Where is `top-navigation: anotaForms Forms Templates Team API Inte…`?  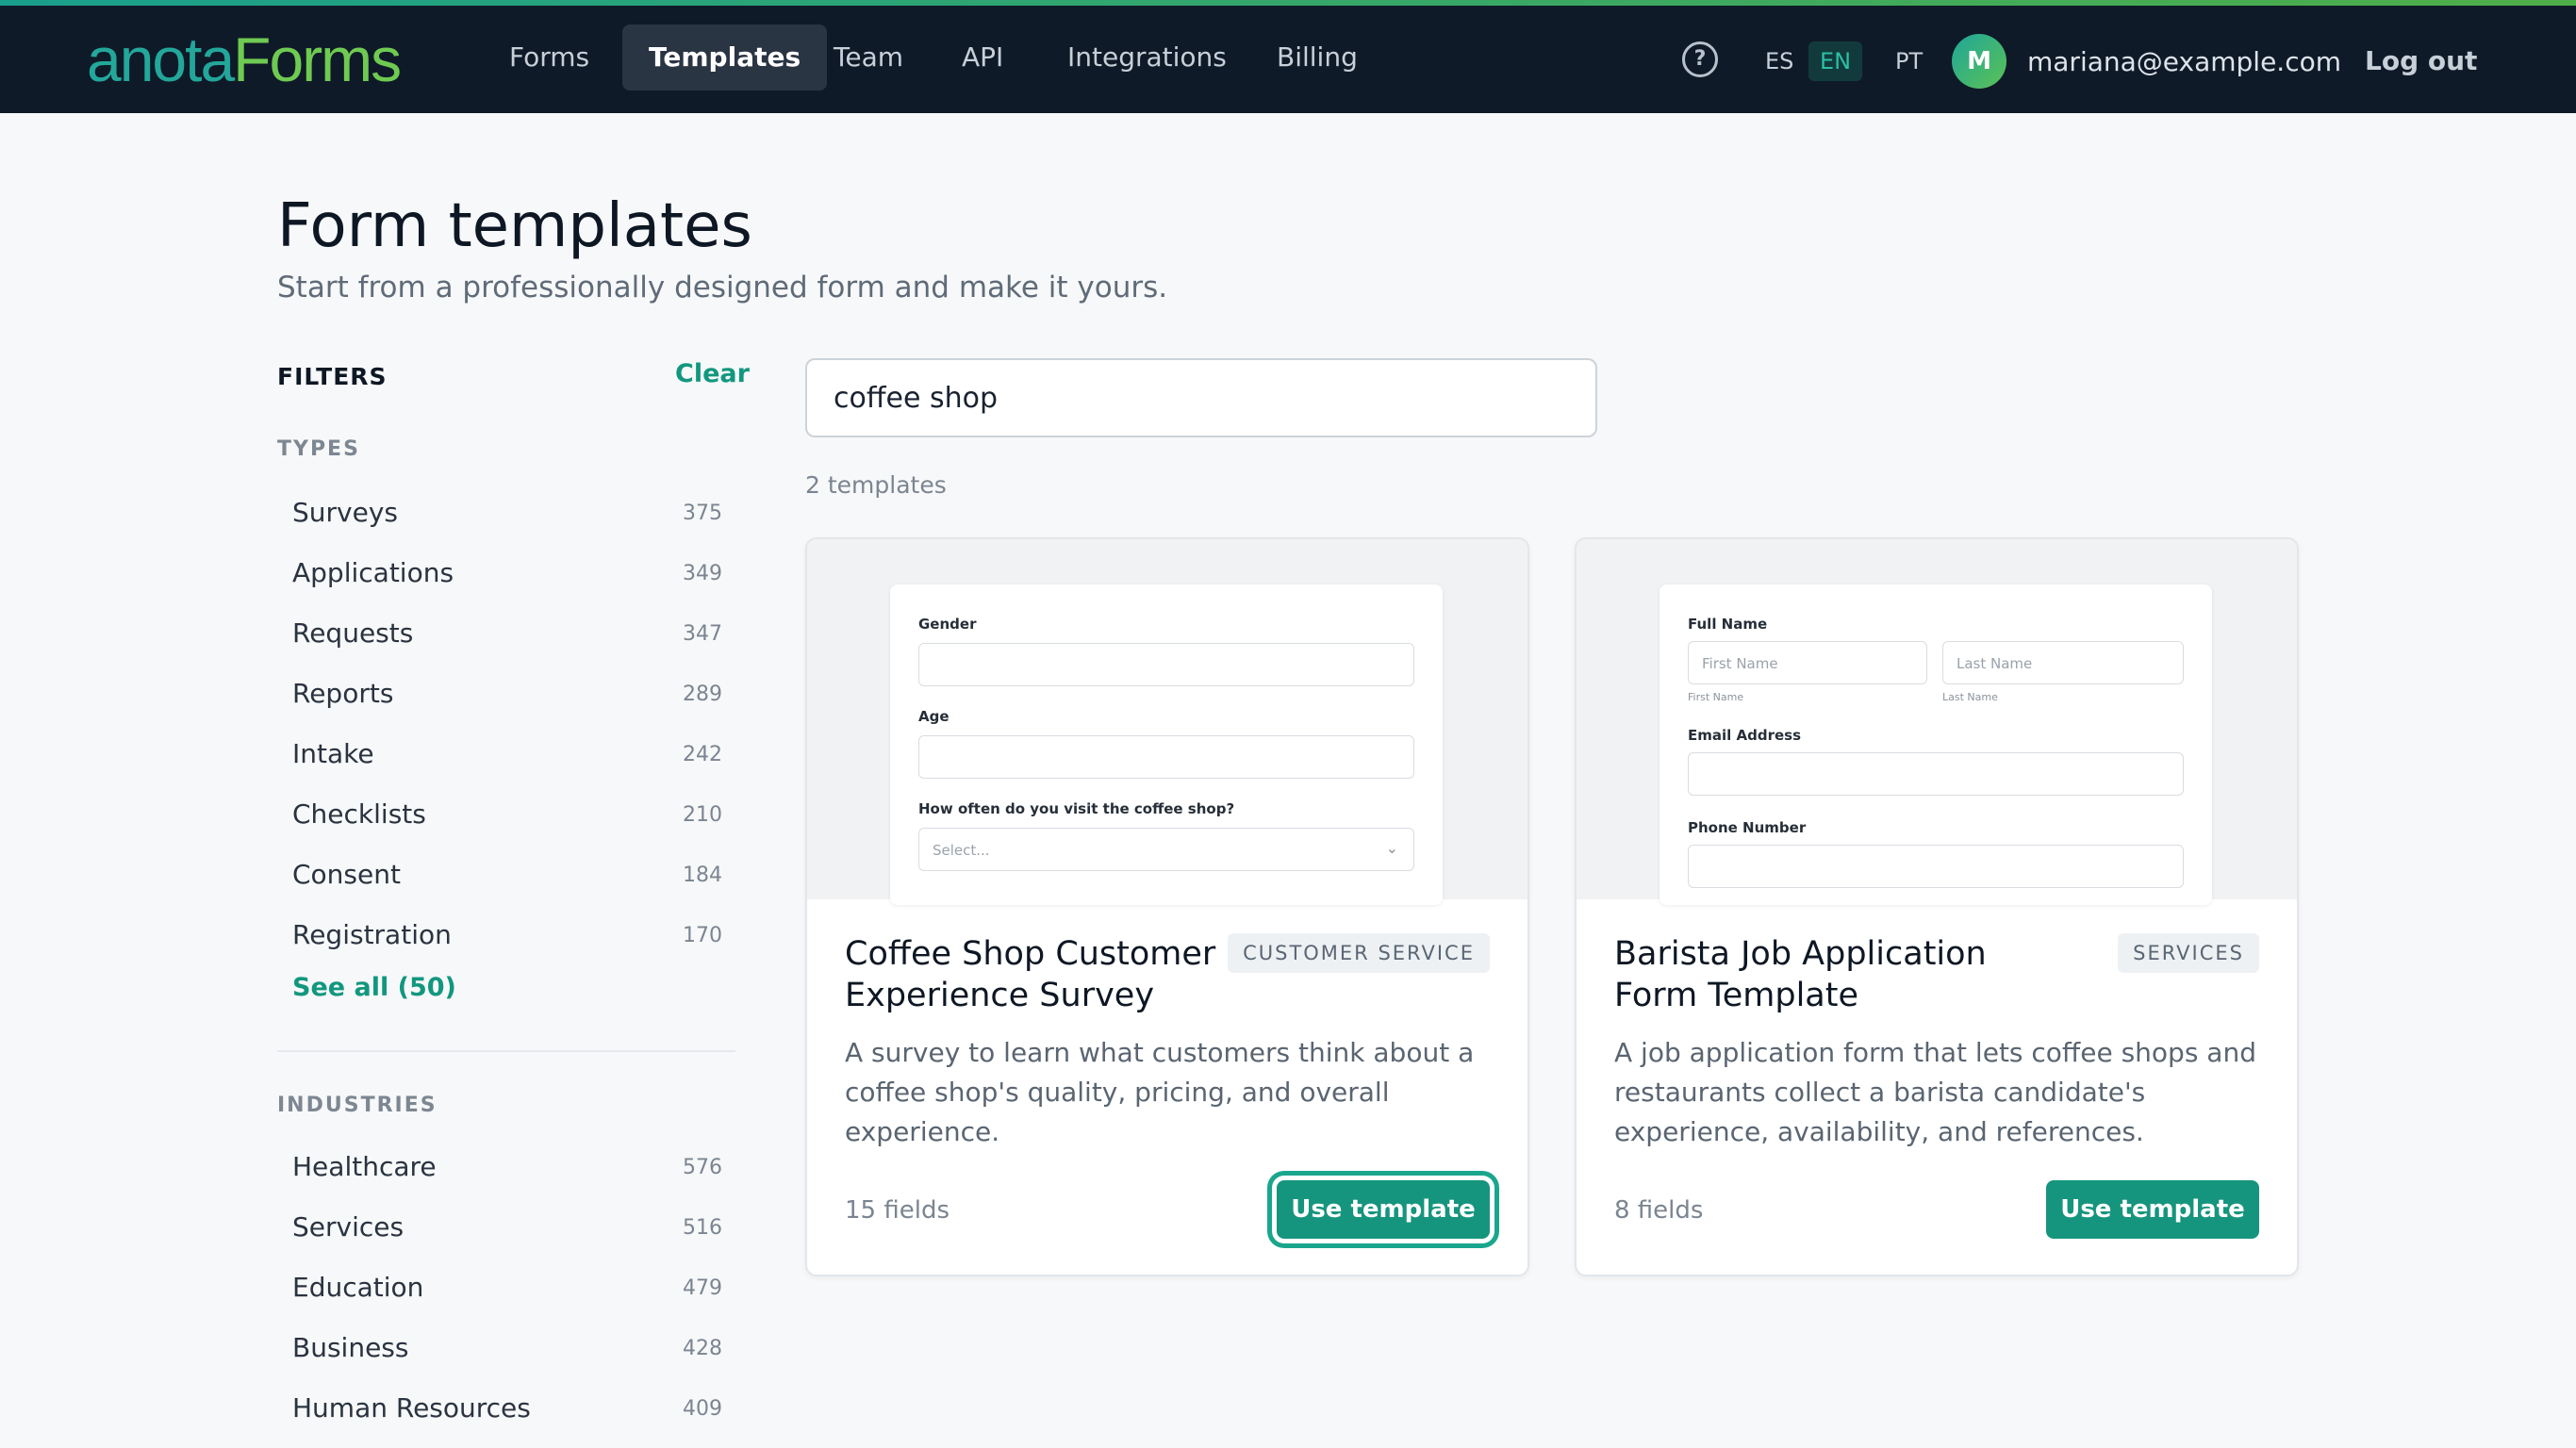 top-navigation: anotaForms Forms Templates Team API Inte… is located at coordinates (1288, 59).